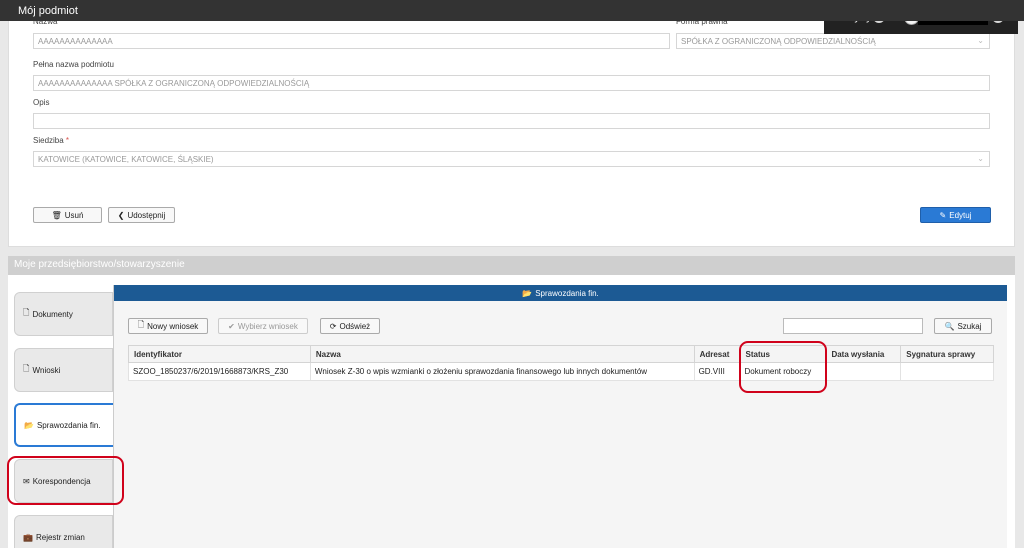 This screenshot has height=548, width=1024. Describe the element at coordinates (511, 121) in the screenshot. I see `description-field` at that location.